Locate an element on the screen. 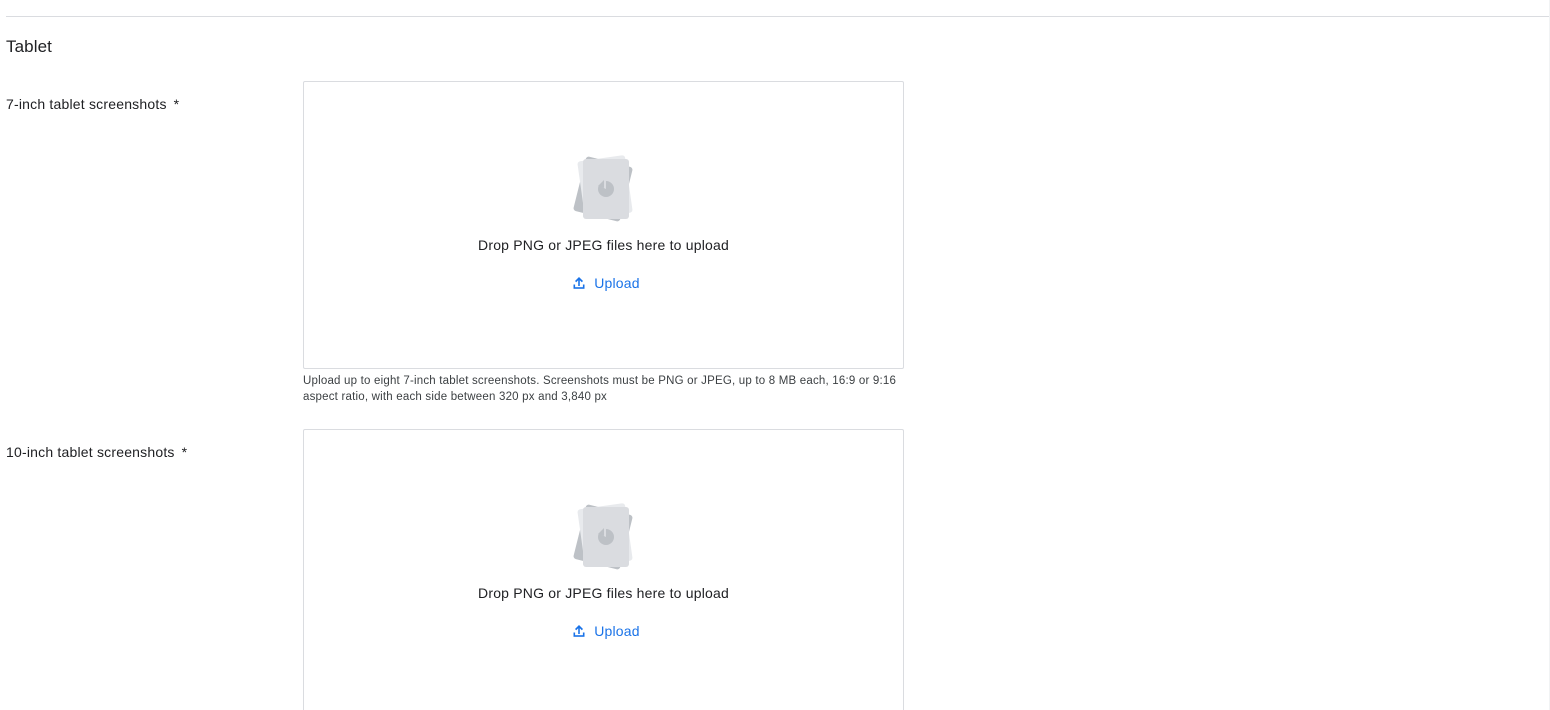 This screenshot has height=710, width=1550. section-divider is located at coordinates (778, 16).